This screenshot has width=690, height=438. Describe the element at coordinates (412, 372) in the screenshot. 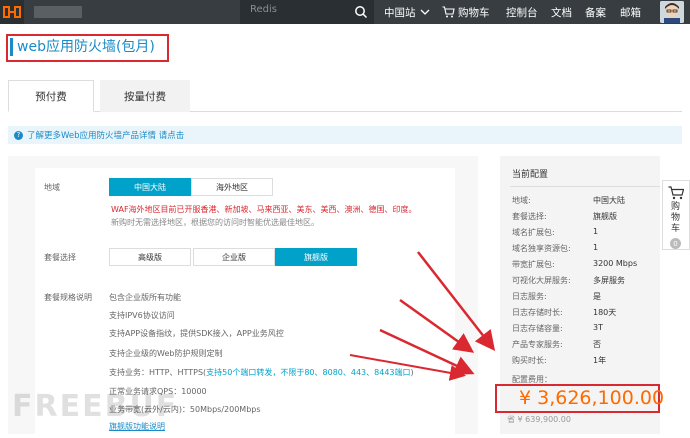

I see `spec-ports-suffix: )` at that location.